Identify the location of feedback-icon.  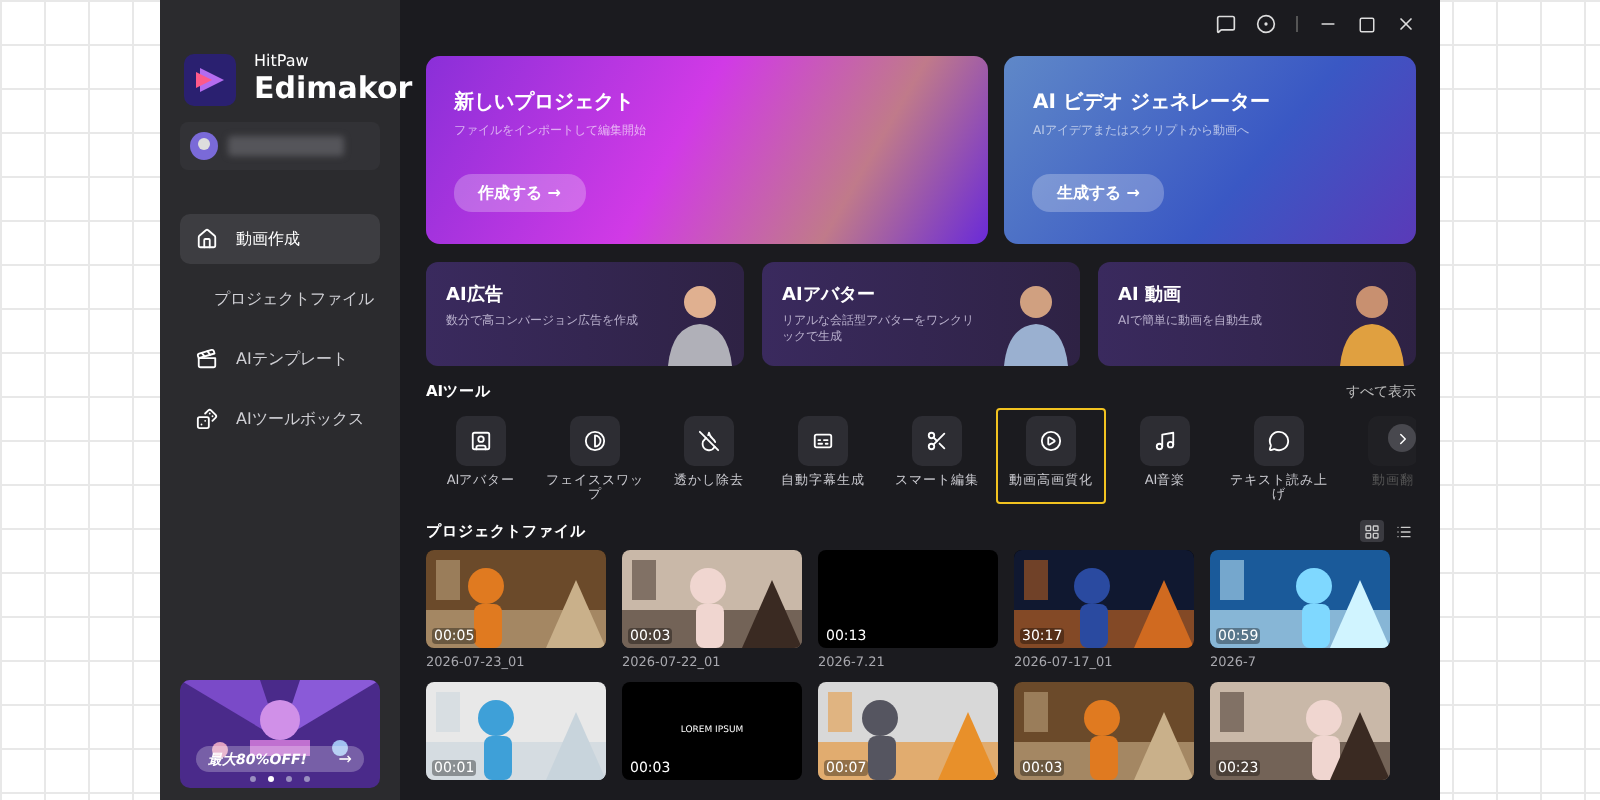
(1226, 24).